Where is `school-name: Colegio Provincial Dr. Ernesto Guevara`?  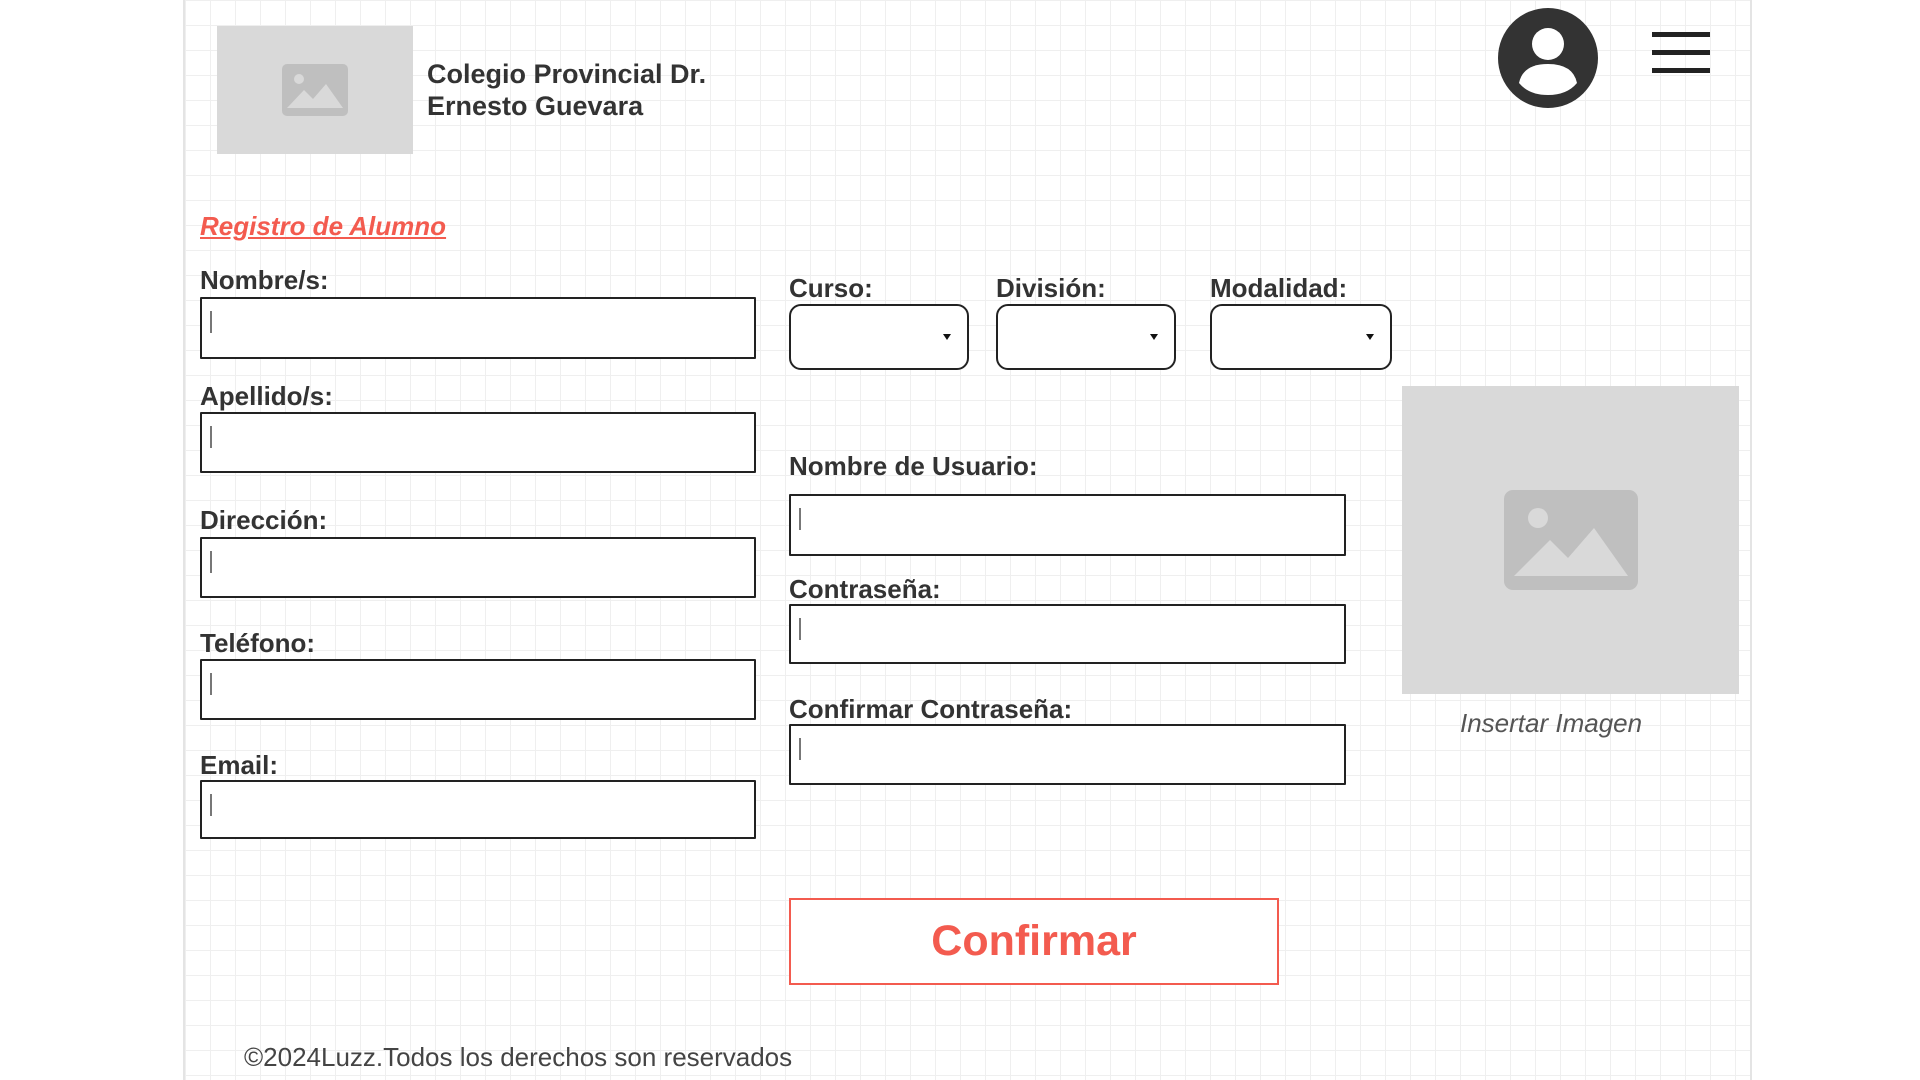 school-name: Colegio Provincial Dr. Ernesto Guevara is located at coordinates (566, 90).